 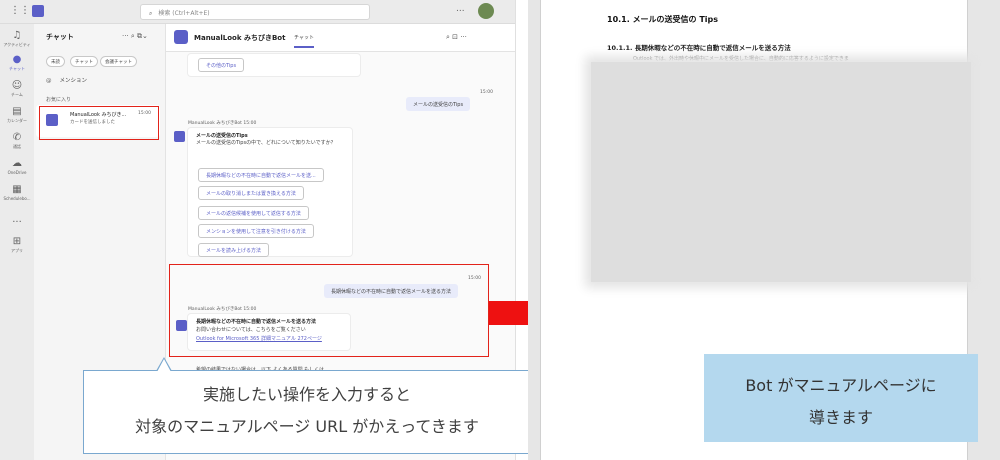 I want to click on card-title: メールの送受信のTips, so click(x=222, y=136).